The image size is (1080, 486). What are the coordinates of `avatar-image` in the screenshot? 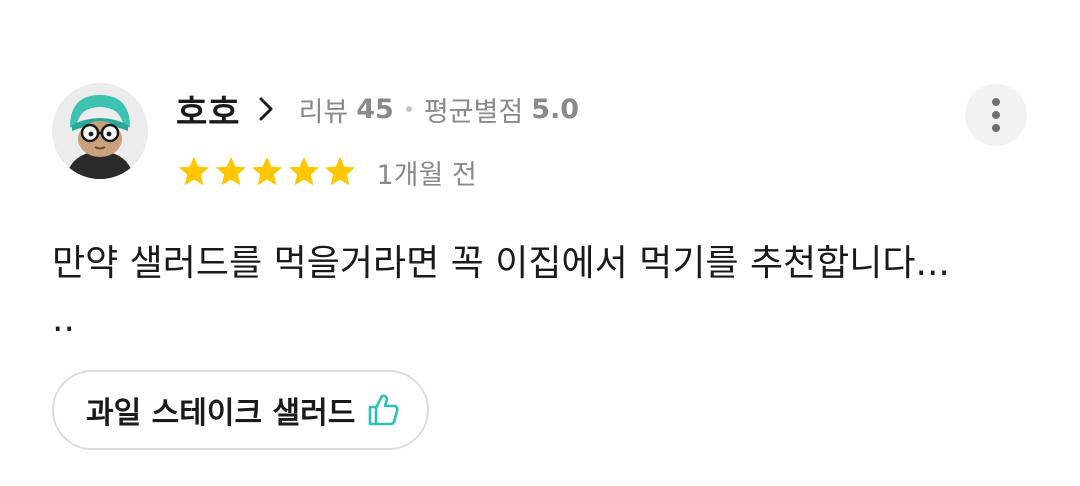 It's located at (100, 131).